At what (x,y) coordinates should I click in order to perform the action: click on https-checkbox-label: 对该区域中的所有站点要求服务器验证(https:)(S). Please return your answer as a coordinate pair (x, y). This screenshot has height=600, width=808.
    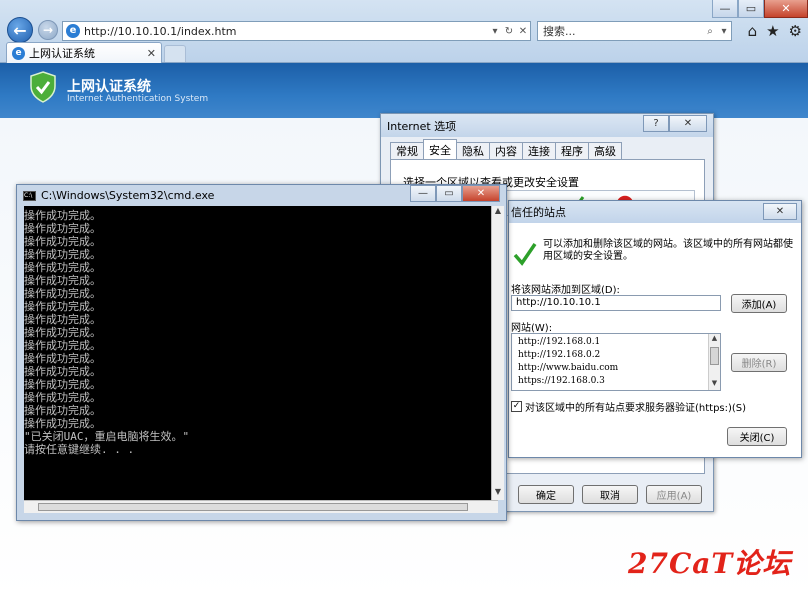
    Looking at the image, I should click on (636, 408).